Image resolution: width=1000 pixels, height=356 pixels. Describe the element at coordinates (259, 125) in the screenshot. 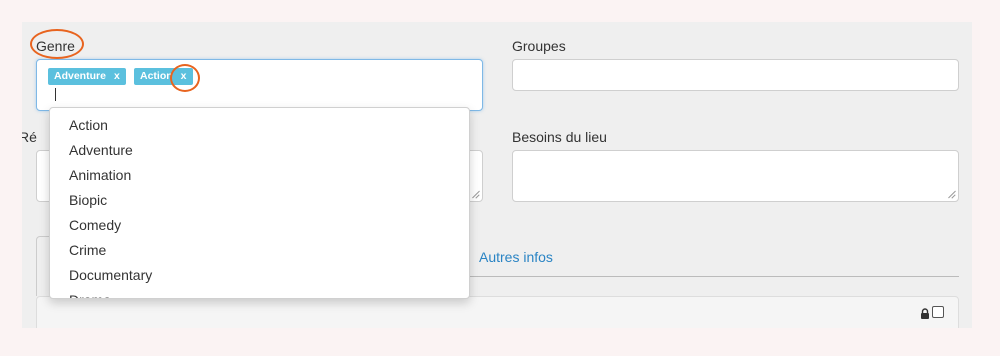

I see `dropdown-option: Action` at that location.